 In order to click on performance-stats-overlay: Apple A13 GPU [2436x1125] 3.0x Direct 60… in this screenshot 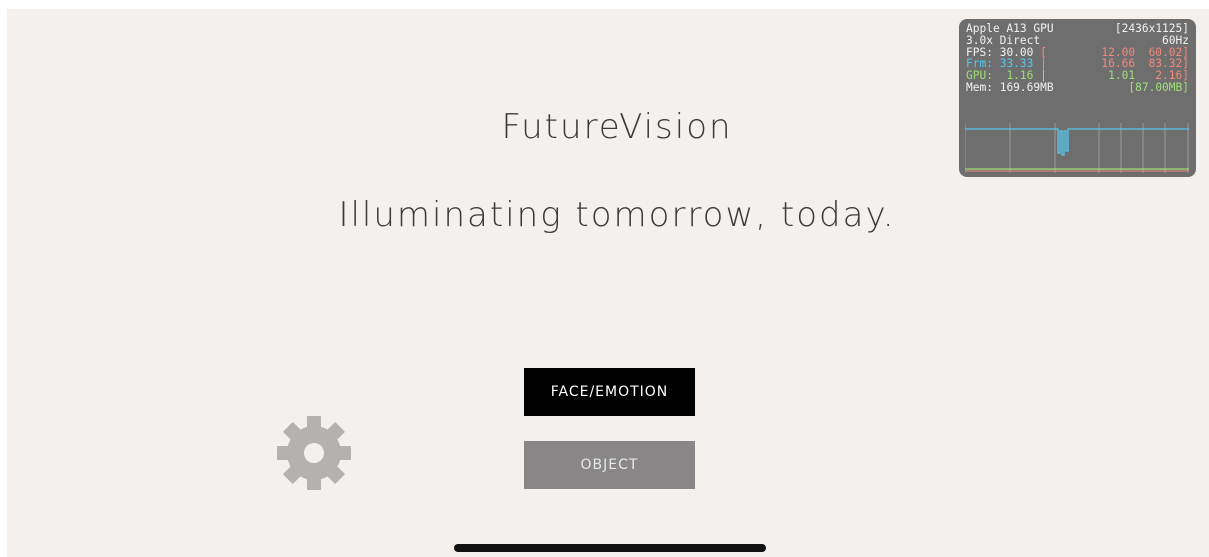, I will do `click(1077, 98)`.